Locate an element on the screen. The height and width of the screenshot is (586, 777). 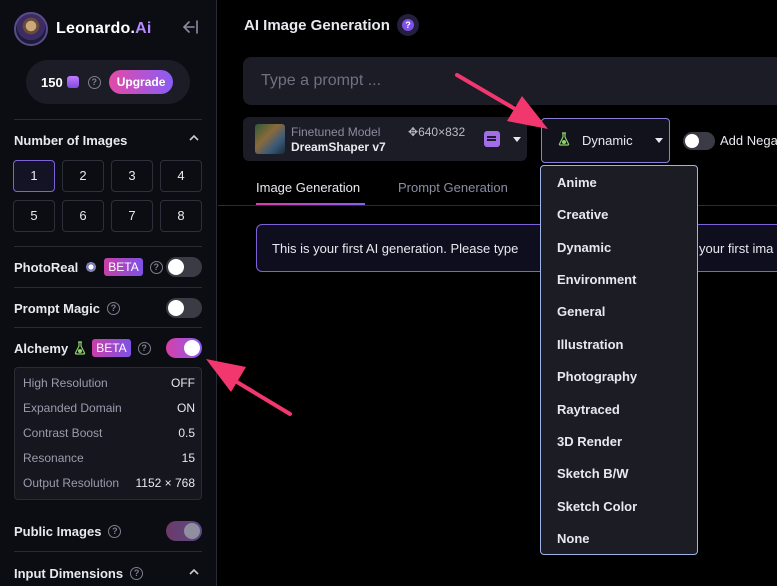
setting-label: High Resolution is located at coordinates (65, 383).